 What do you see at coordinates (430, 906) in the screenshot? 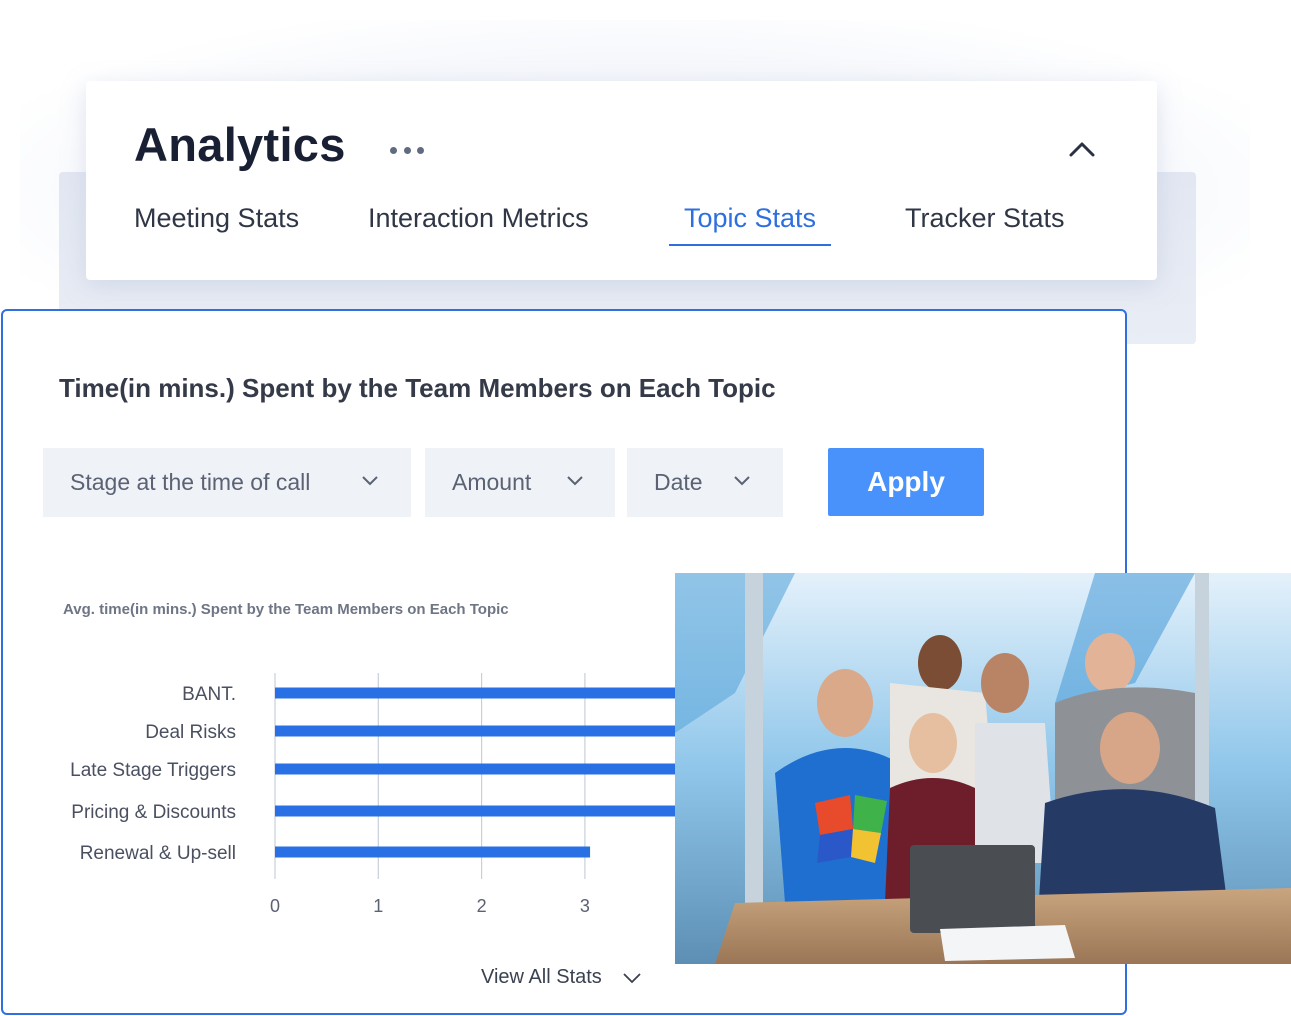
I see `x-axis-ticks: 0 1 2 3` at bounding box center [430, 906].